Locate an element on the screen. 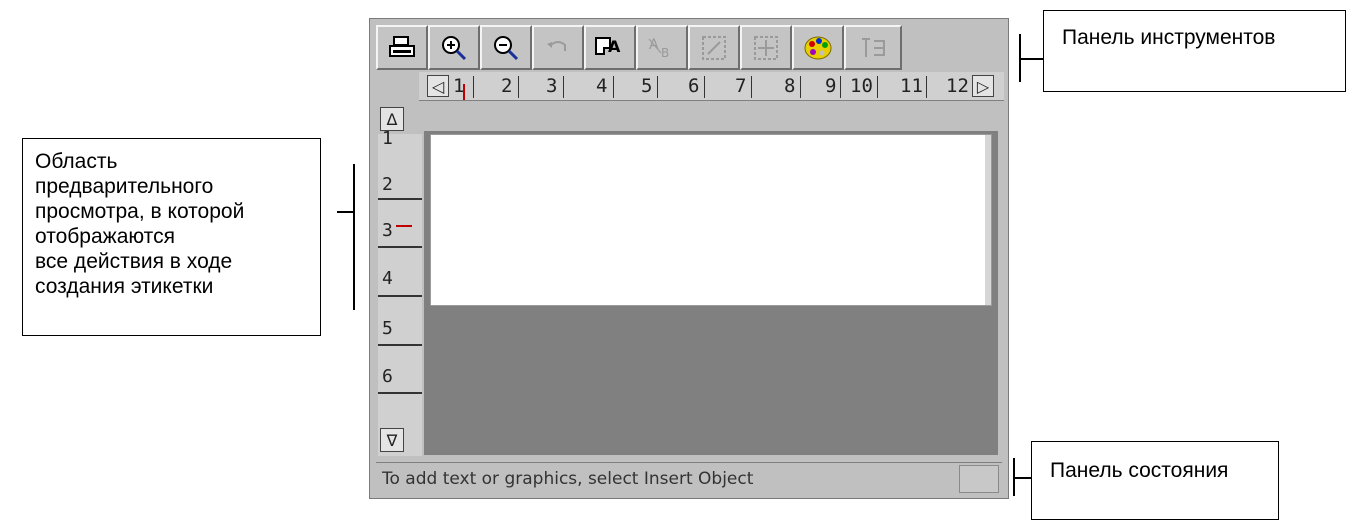 This screenshot has height=520, width=1346. toolbar-callout-text: Панель инструментов is located at coordinates (1169, 37).